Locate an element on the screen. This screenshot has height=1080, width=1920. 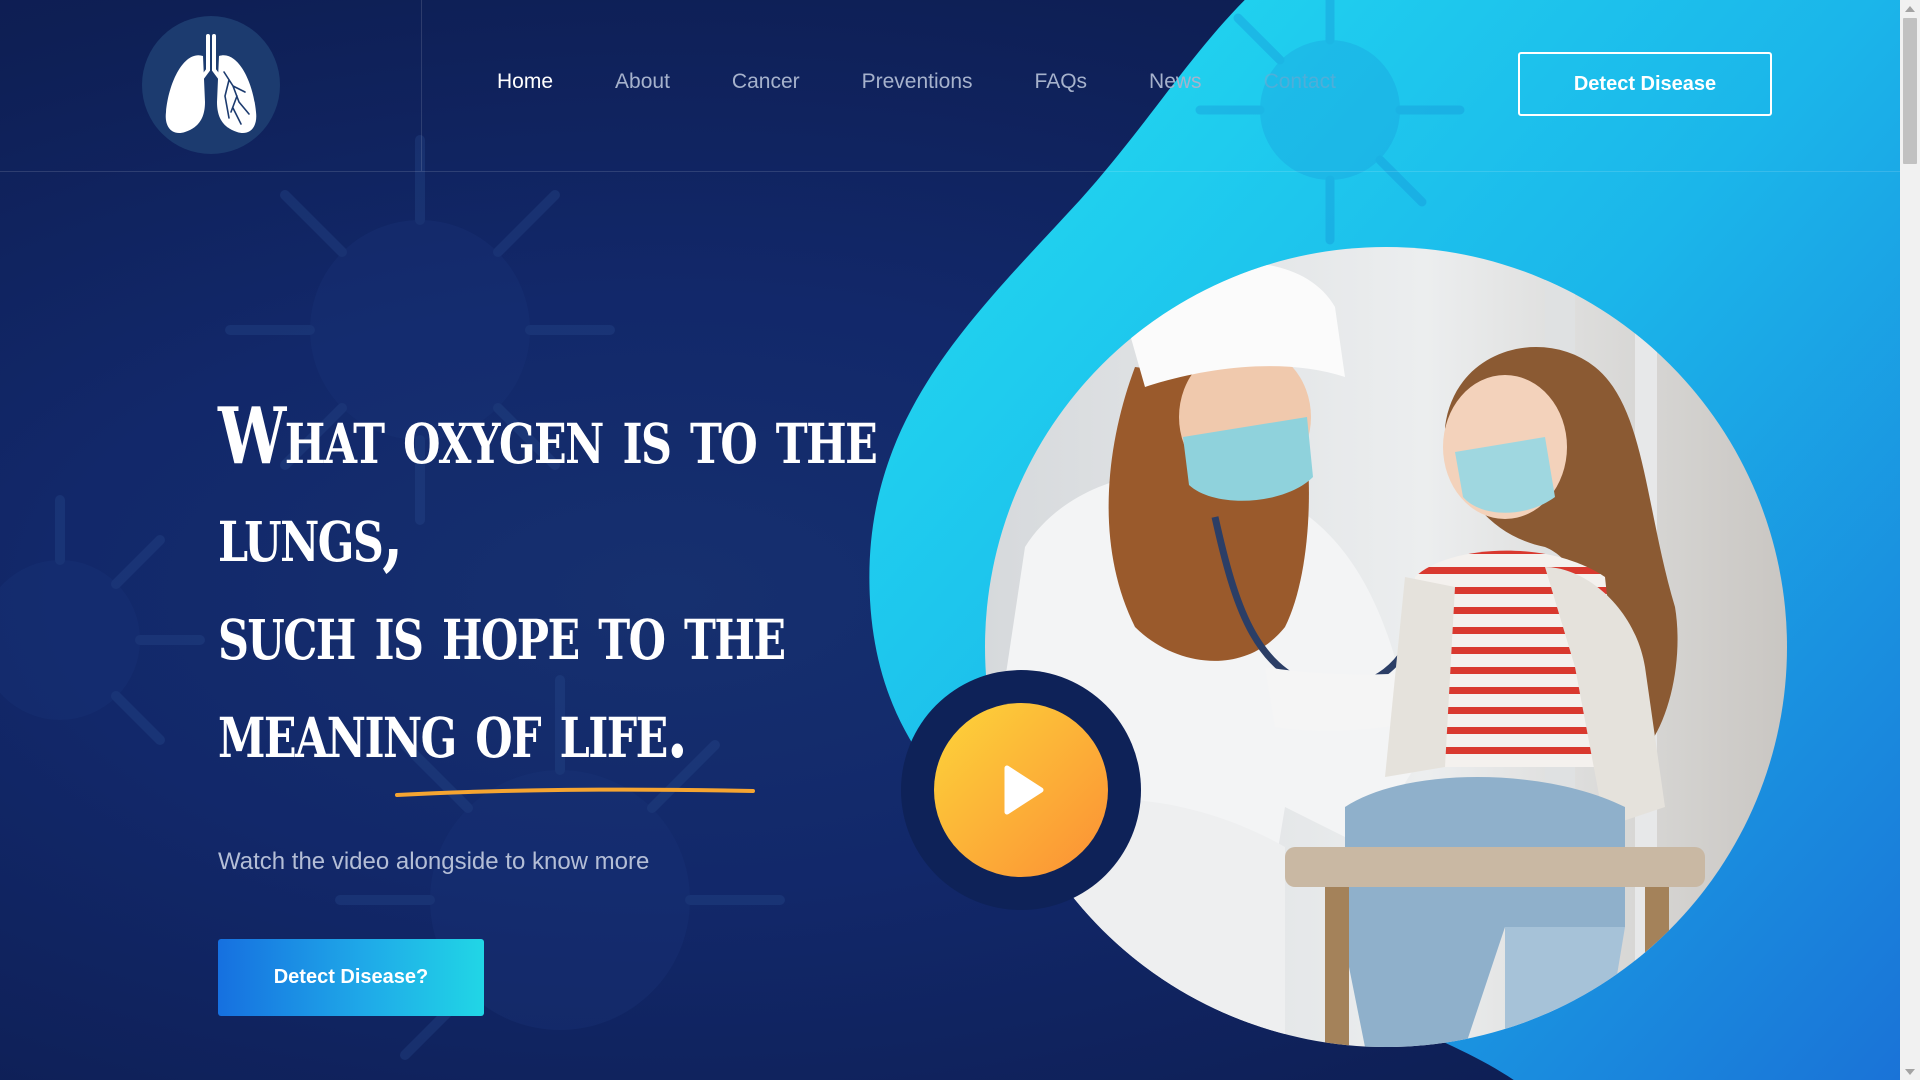
play-video-button is located at coordinates (1021, 790).